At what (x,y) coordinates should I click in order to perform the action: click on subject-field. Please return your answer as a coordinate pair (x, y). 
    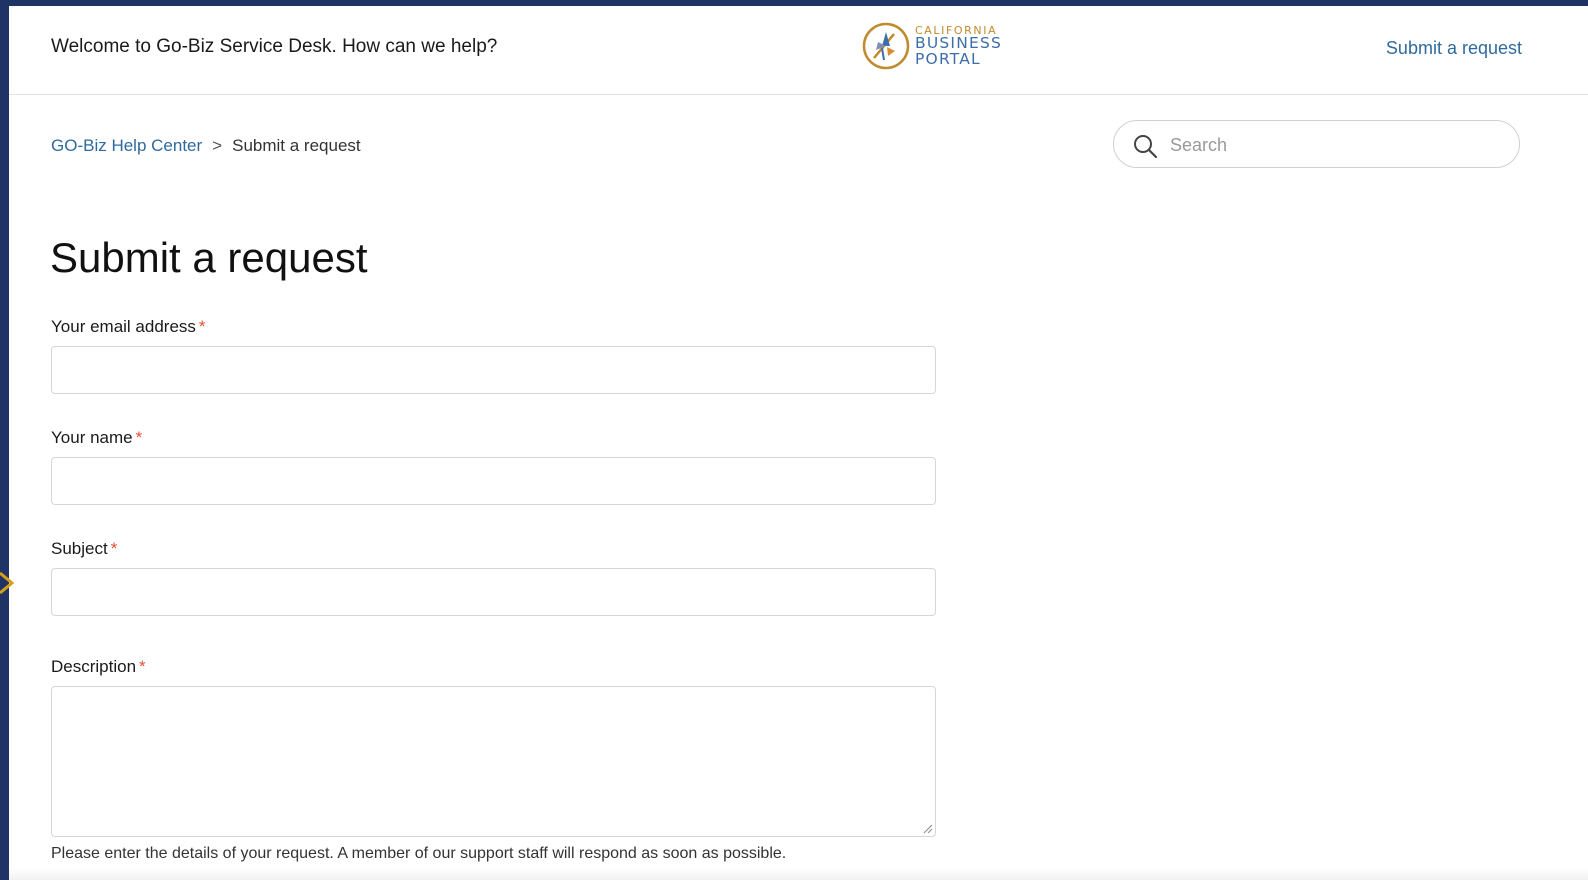
    Looking at the image, I should click on (493, 592).